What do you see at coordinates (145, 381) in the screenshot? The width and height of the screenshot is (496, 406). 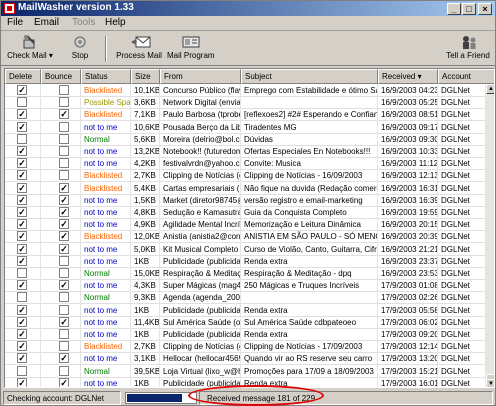 I see `size-cell: 1KB` at bounding box center [145, 381].